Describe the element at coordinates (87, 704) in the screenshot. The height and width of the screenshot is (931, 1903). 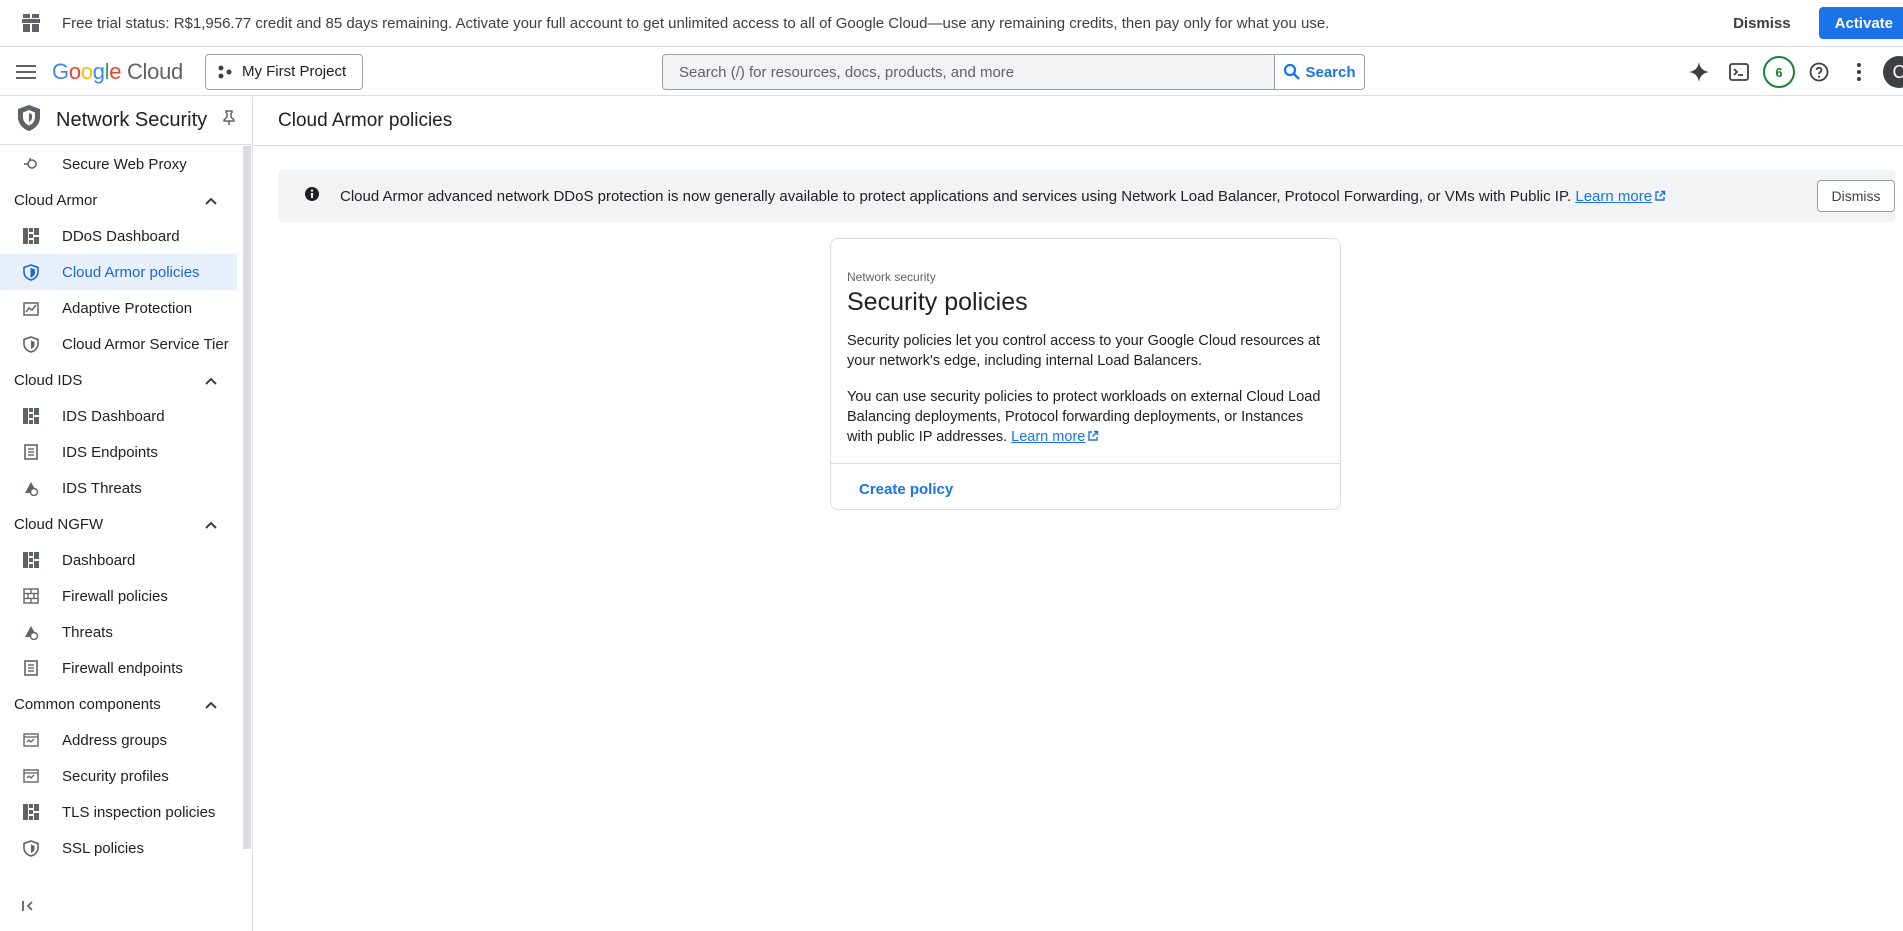
I see `sidebar-section-label: Common components` at that location.